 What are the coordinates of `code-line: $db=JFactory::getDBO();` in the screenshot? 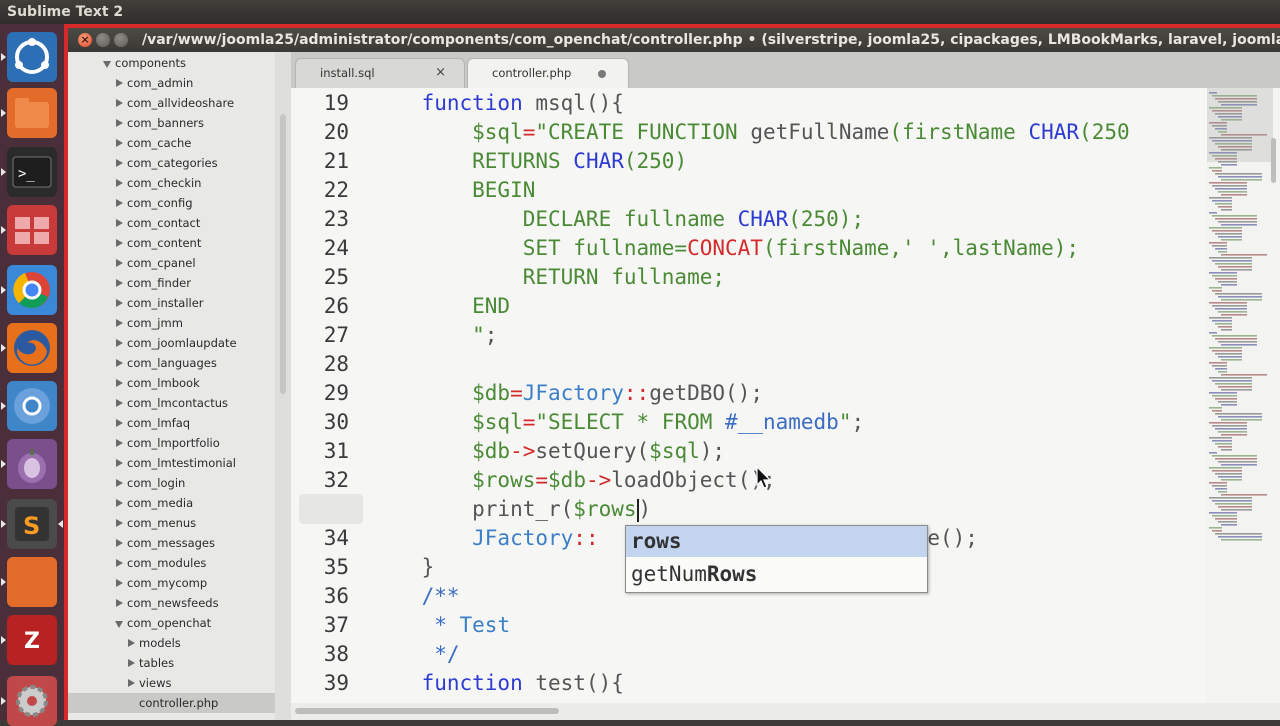 It's located at (567, 393).